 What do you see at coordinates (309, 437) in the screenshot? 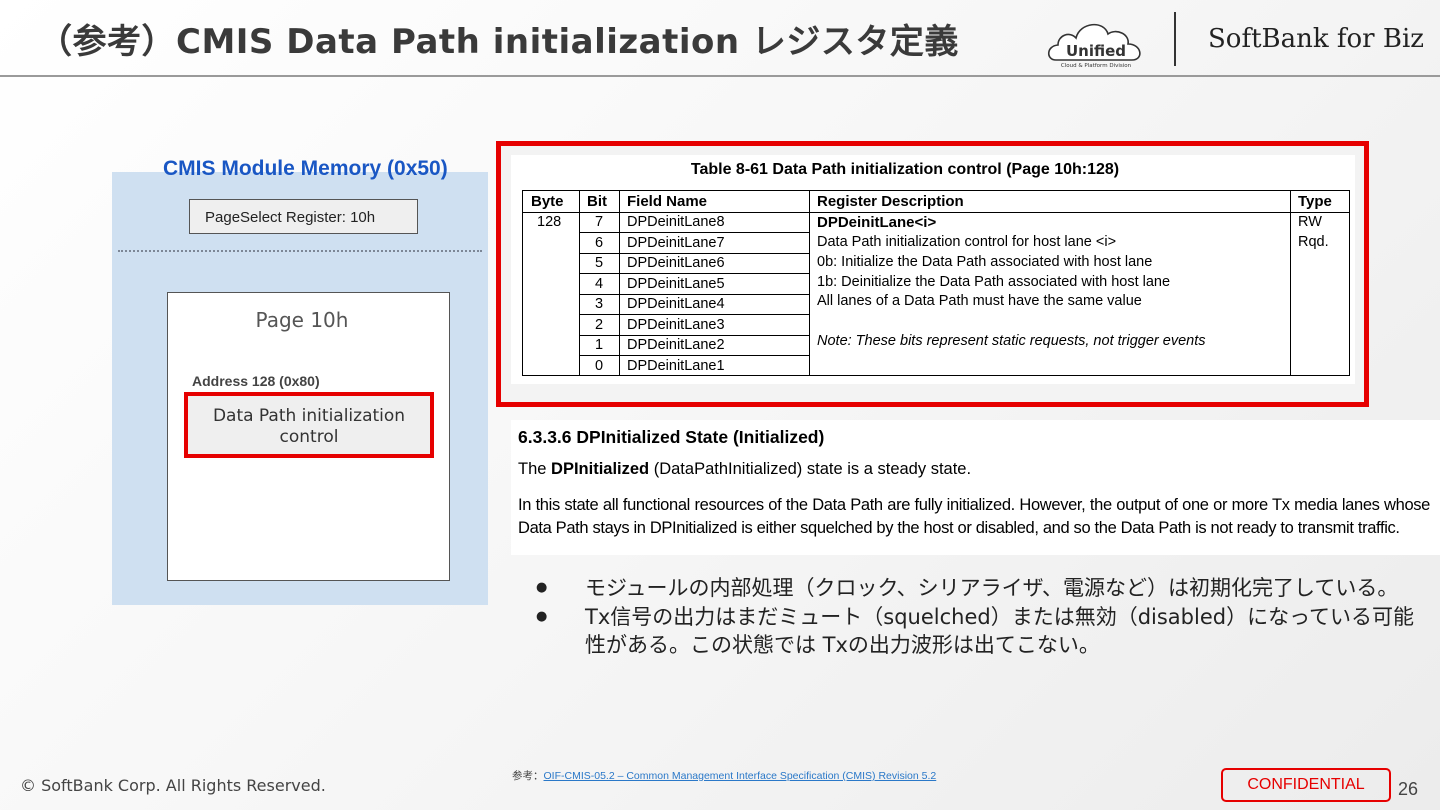
I see `data-path-init-line2: control` at bounding box center [309, 437].